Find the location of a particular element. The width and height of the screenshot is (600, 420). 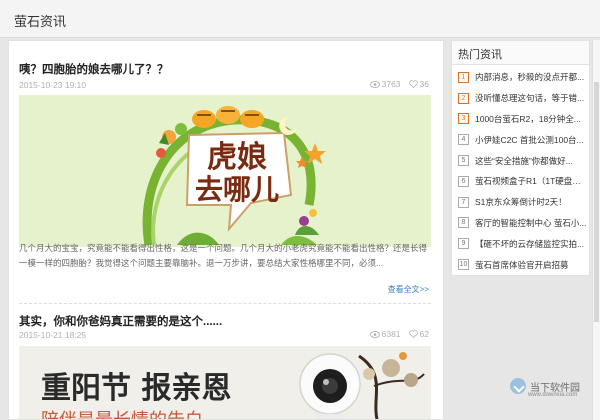

banner-headline: 重阳节 报亲恩 is located at coordinates (136, 388).